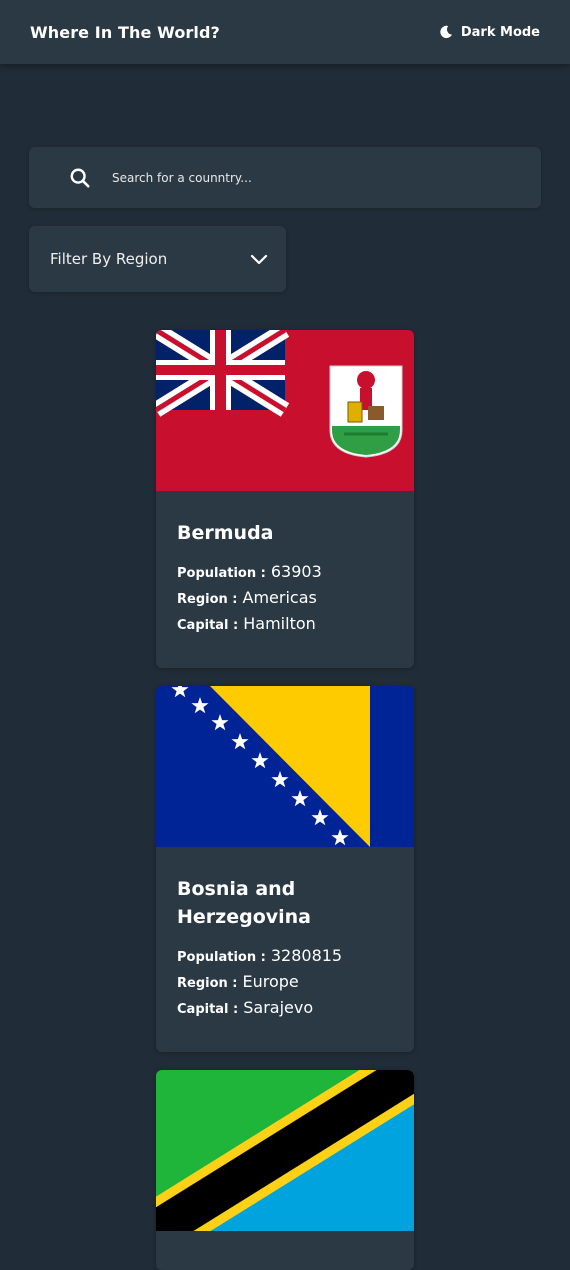  I want to click on region-filter-label: Filter By Region, so click(109, 259).